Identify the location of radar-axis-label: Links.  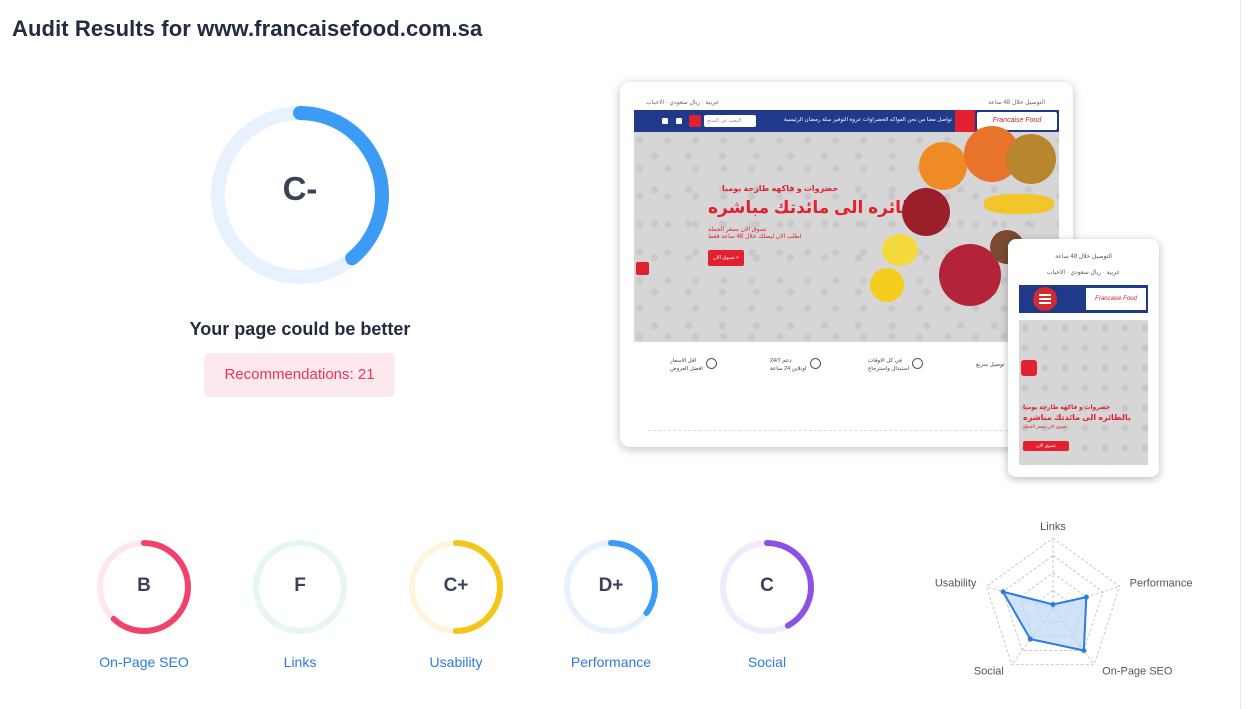
(1053, 527).